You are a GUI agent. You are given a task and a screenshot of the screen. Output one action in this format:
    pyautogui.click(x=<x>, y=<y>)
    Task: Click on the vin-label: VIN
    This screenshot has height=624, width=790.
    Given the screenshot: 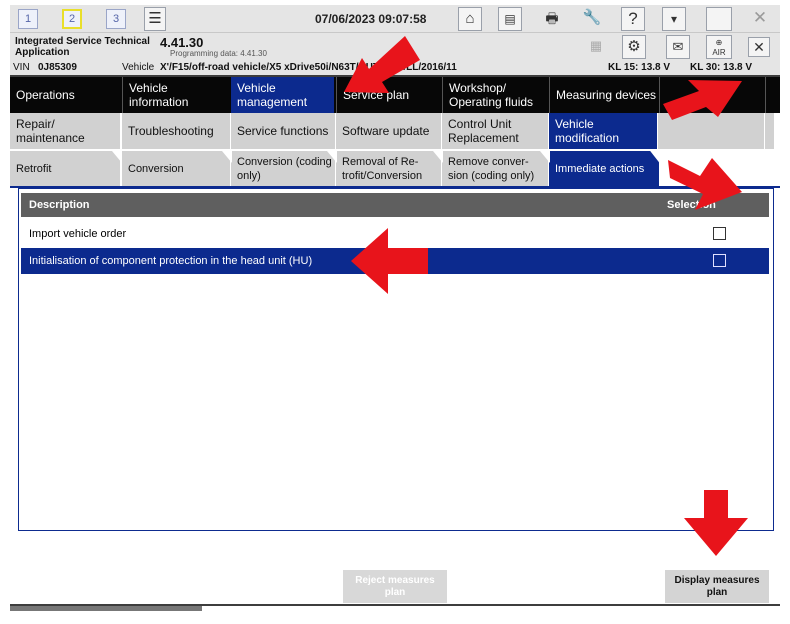 What is the action you would take?
    pyautogui.click(x=21, y=67)
    